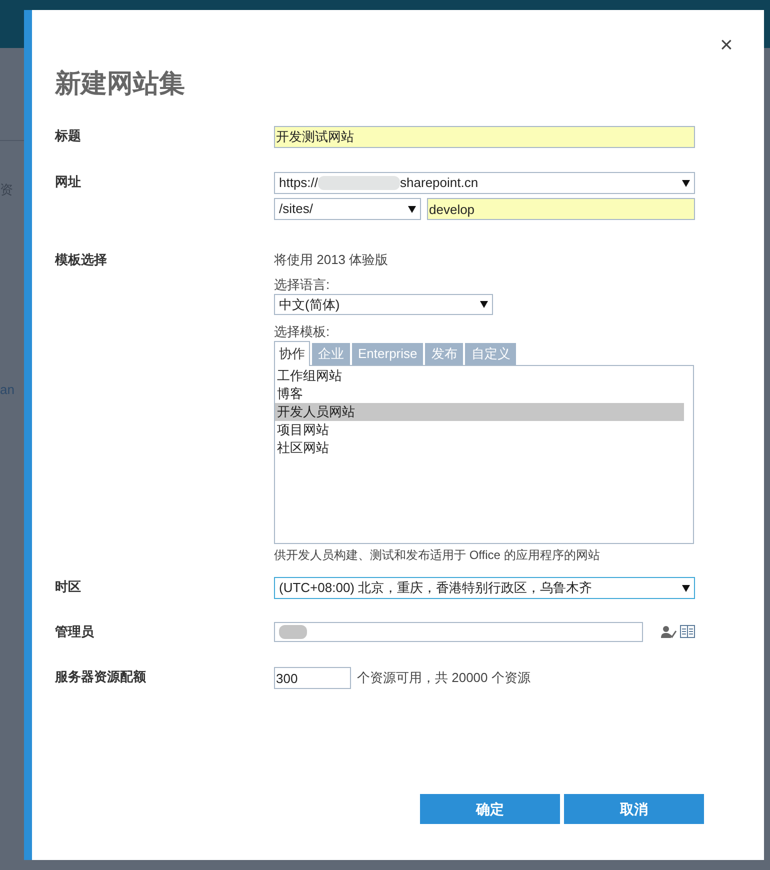 This screenshot has height=870, width=770. Describe the element at coordinates (479, 394) in the screenshot. I see `template-item: 博客` at that location.